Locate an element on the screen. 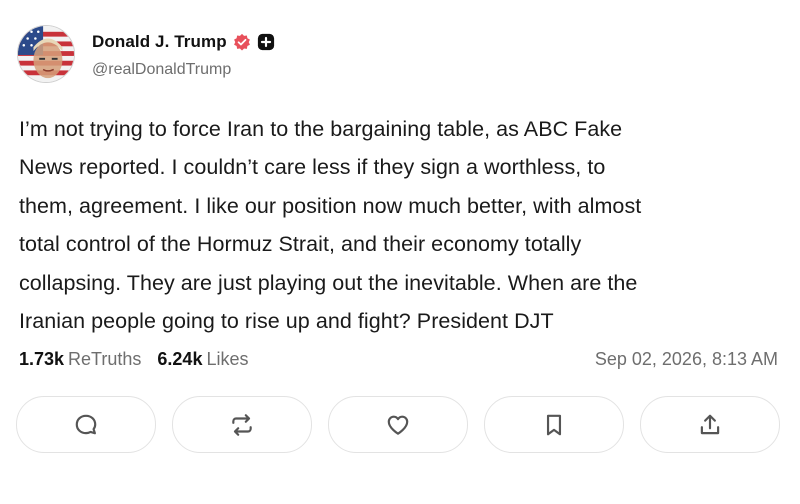 Image resolution: width=800 pixels, height=504 pixels. retruths-count: 1.73k is located at coordinates (42, 359).